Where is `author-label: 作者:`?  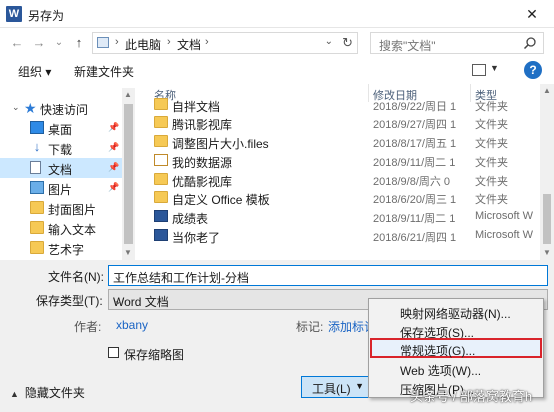
author-label: 作者: is located at coordinates (88, 327).